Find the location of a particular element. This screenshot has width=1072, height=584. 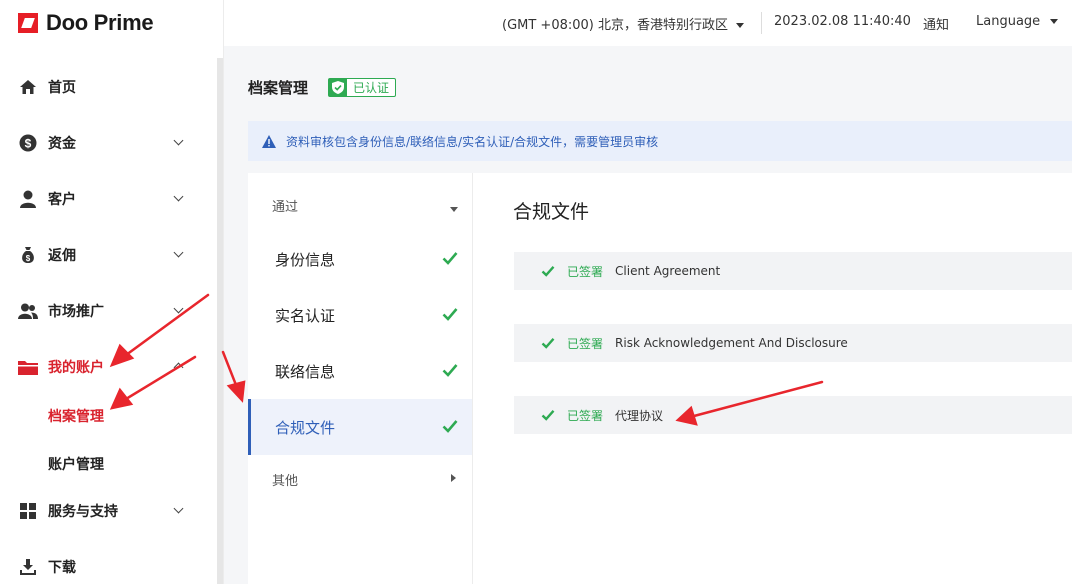

section-title: 合规文件 is located at coordinates (551, 212).